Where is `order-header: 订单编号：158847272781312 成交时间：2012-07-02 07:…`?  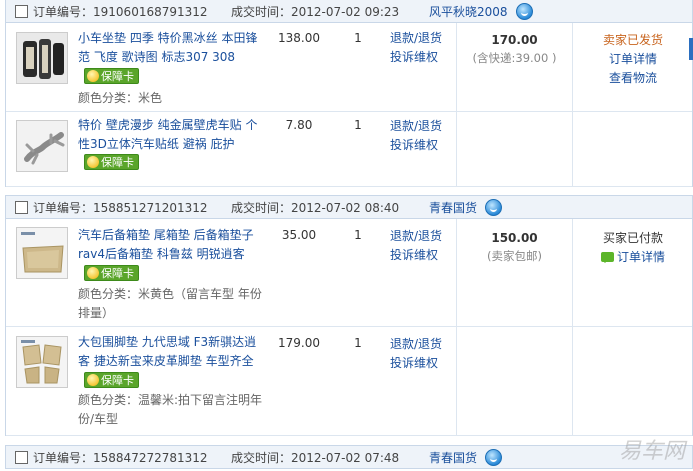
order-header: 订单编号：158847272781312 成交时间：2012-07-02 07:… is located at coordinates (349, 457).